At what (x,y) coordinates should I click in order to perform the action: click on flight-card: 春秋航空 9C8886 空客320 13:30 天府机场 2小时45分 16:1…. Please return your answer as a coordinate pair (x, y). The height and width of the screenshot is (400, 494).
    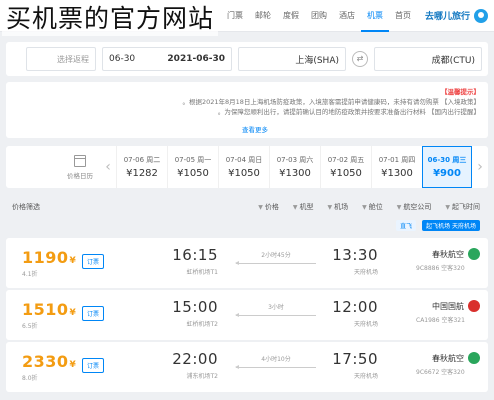
    Looking at the image, I should click on (247, 263).